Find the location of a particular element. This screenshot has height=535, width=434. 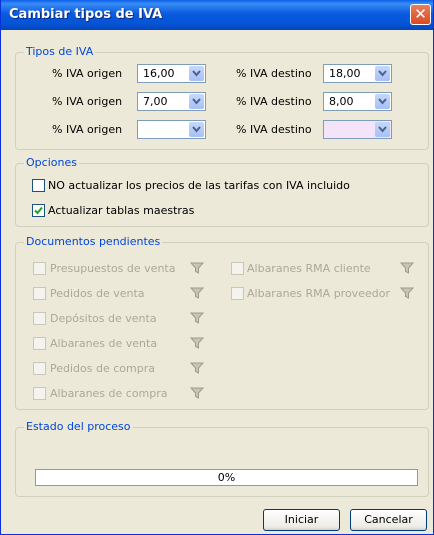

iva-destino-value-1: 18,00 is located at coordinates (345, 73).